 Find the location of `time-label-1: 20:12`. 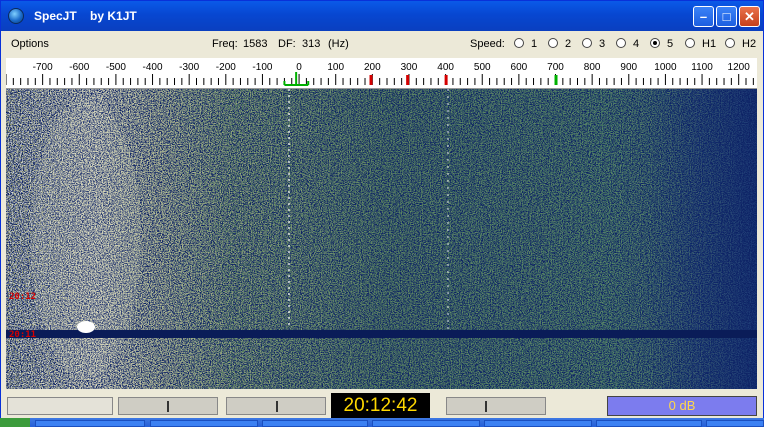

time-label-1: 20:12 is located at coordinates (22, 297).